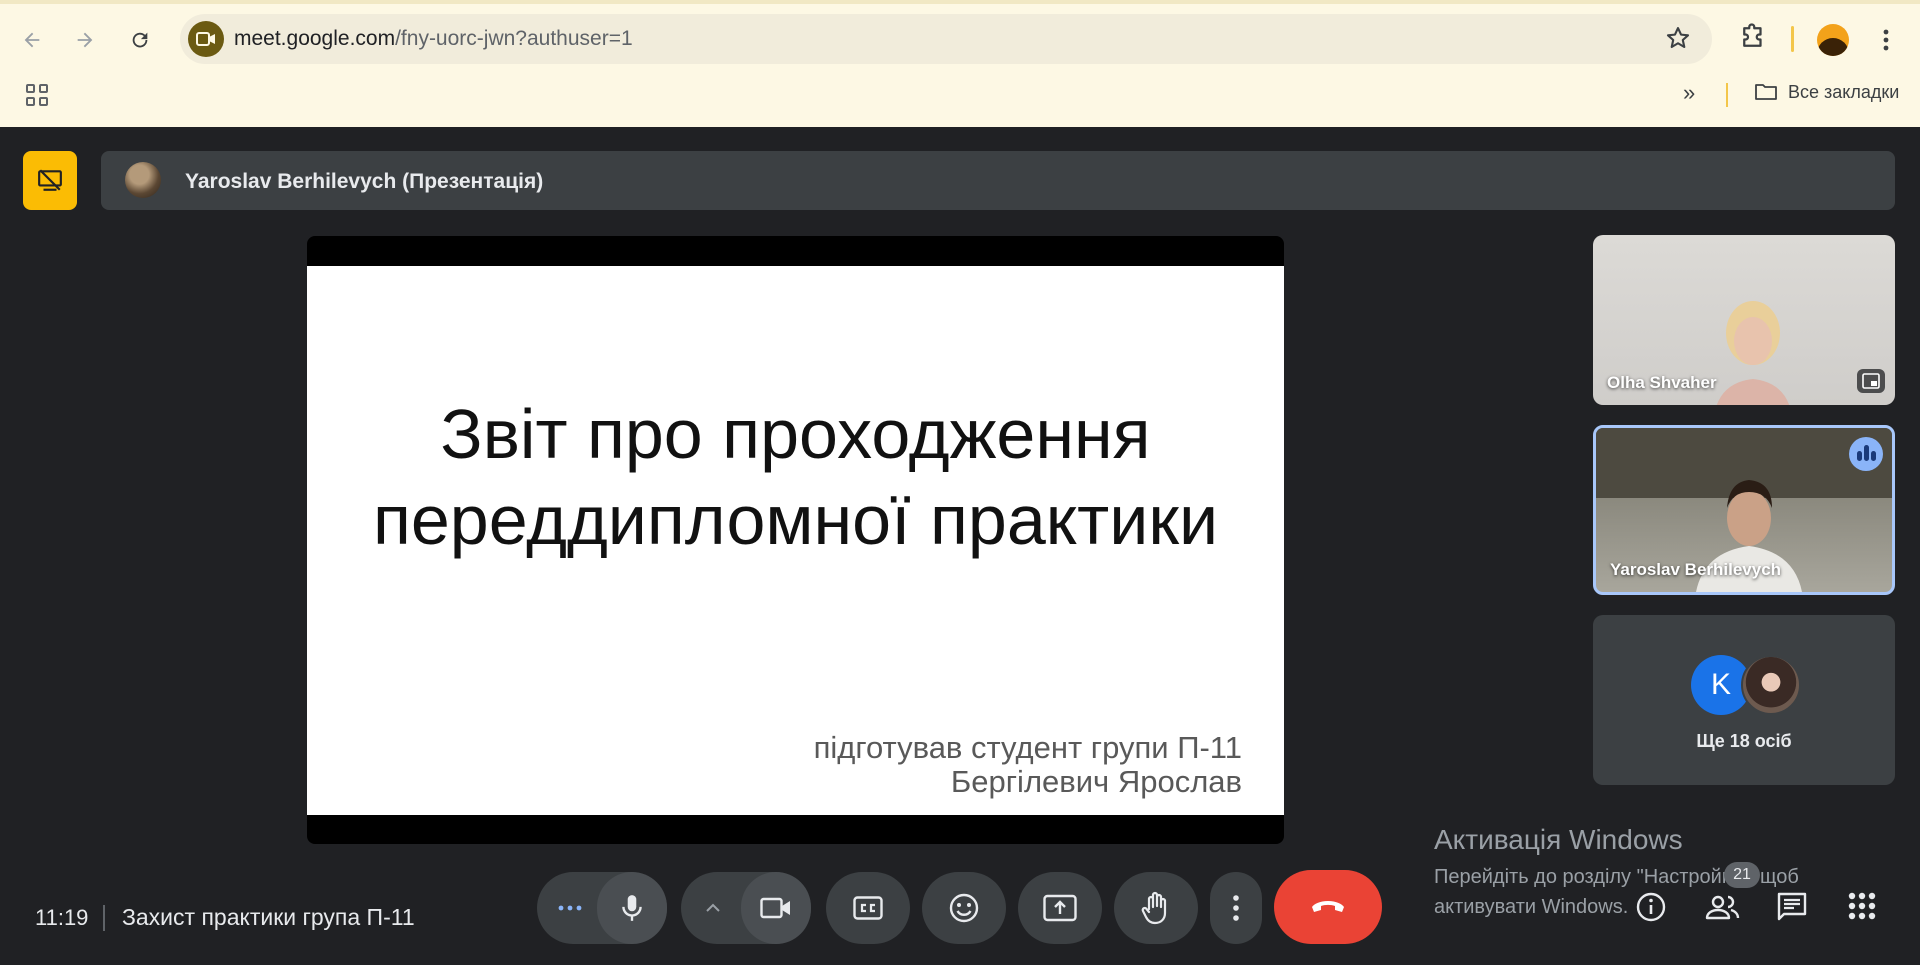  I want to click on star-icon, so click(1678, 38).